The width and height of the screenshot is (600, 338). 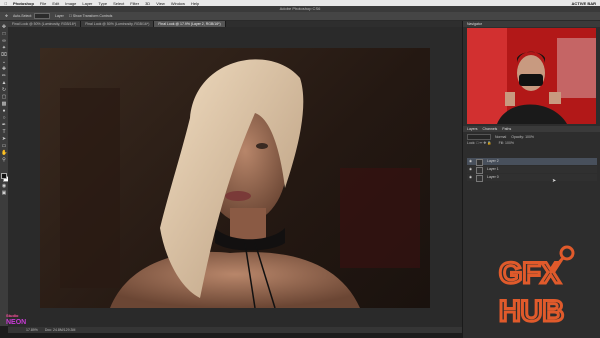 What do you see at coordinates (59, 16) in the screenshot?
I see `auto-select-value: Layer` at bounding box center [59, 16].